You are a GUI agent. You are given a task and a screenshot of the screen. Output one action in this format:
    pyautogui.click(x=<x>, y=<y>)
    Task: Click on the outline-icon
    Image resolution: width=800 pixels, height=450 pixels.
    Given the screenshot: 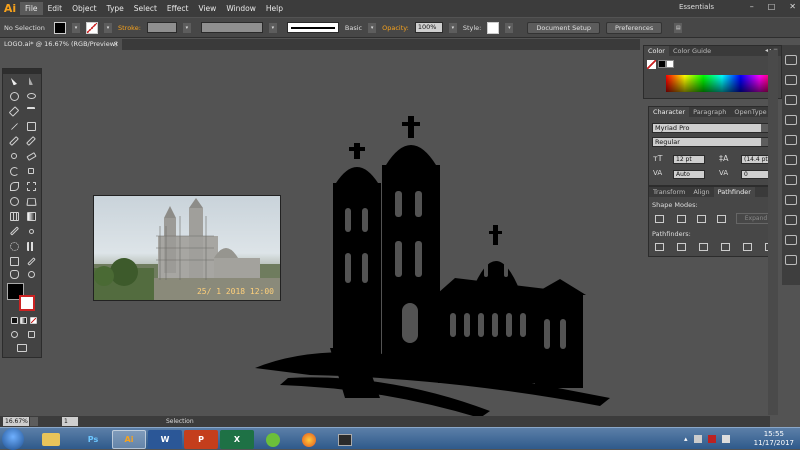 What is the action you would take?
    pyautogui.click(x=747, y=247)
    